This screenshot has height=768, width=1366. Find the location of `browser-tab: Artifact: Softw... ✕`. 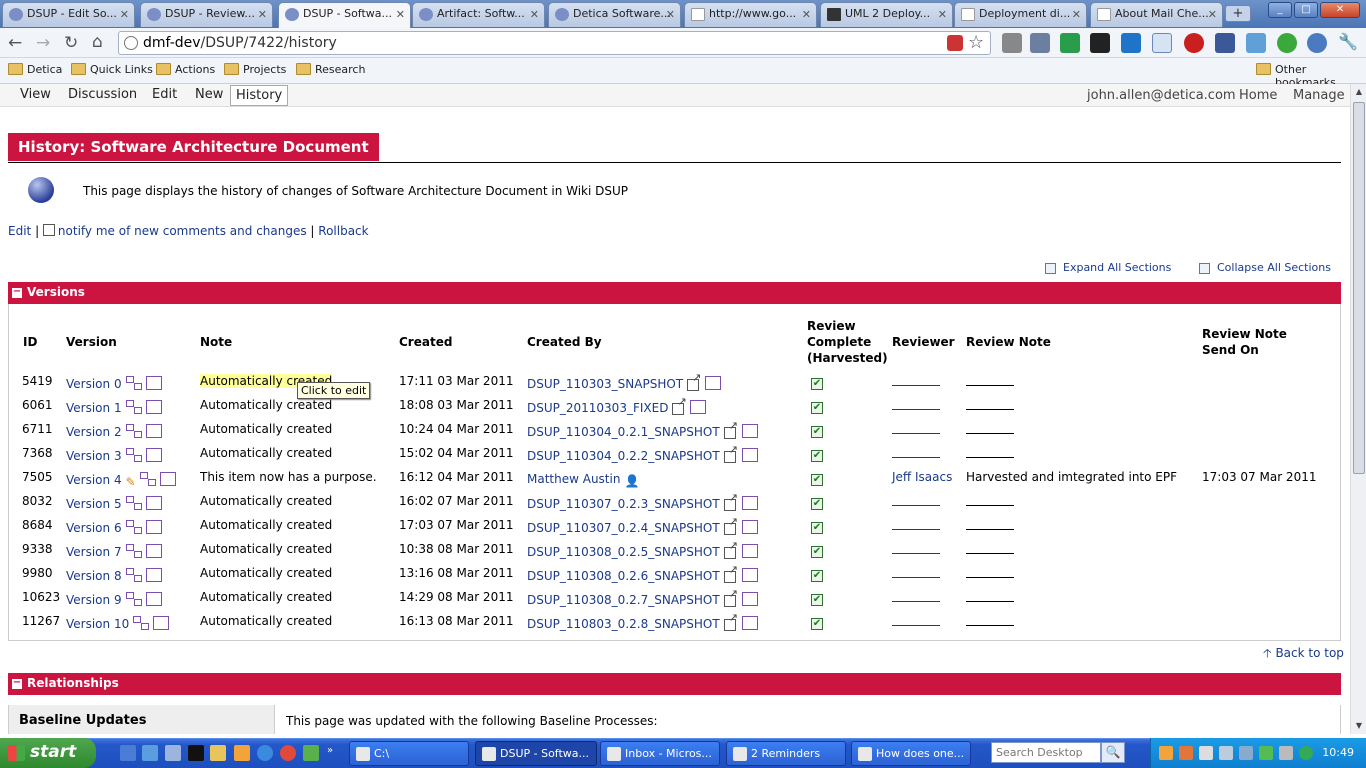

browser-tab: Artifact: Softw... ✕ is located at coordinates (478, 14).